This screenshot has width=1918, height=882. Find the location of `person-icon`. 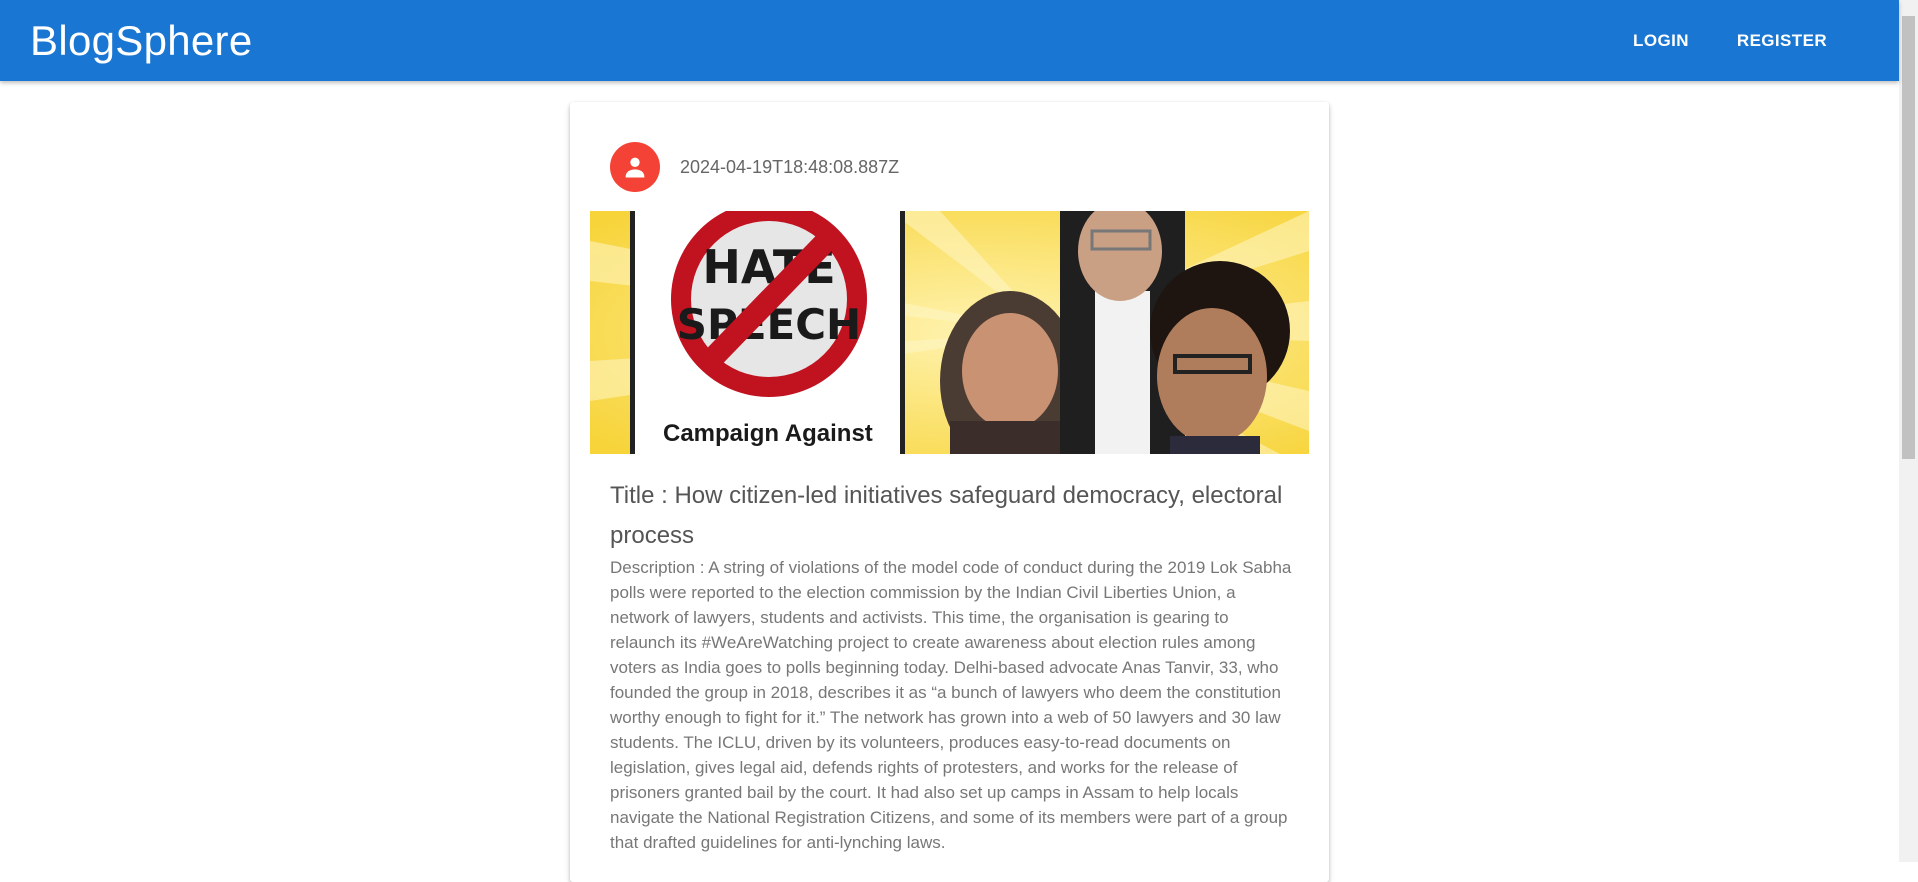

person-icon is located at coordinates (635, 167).